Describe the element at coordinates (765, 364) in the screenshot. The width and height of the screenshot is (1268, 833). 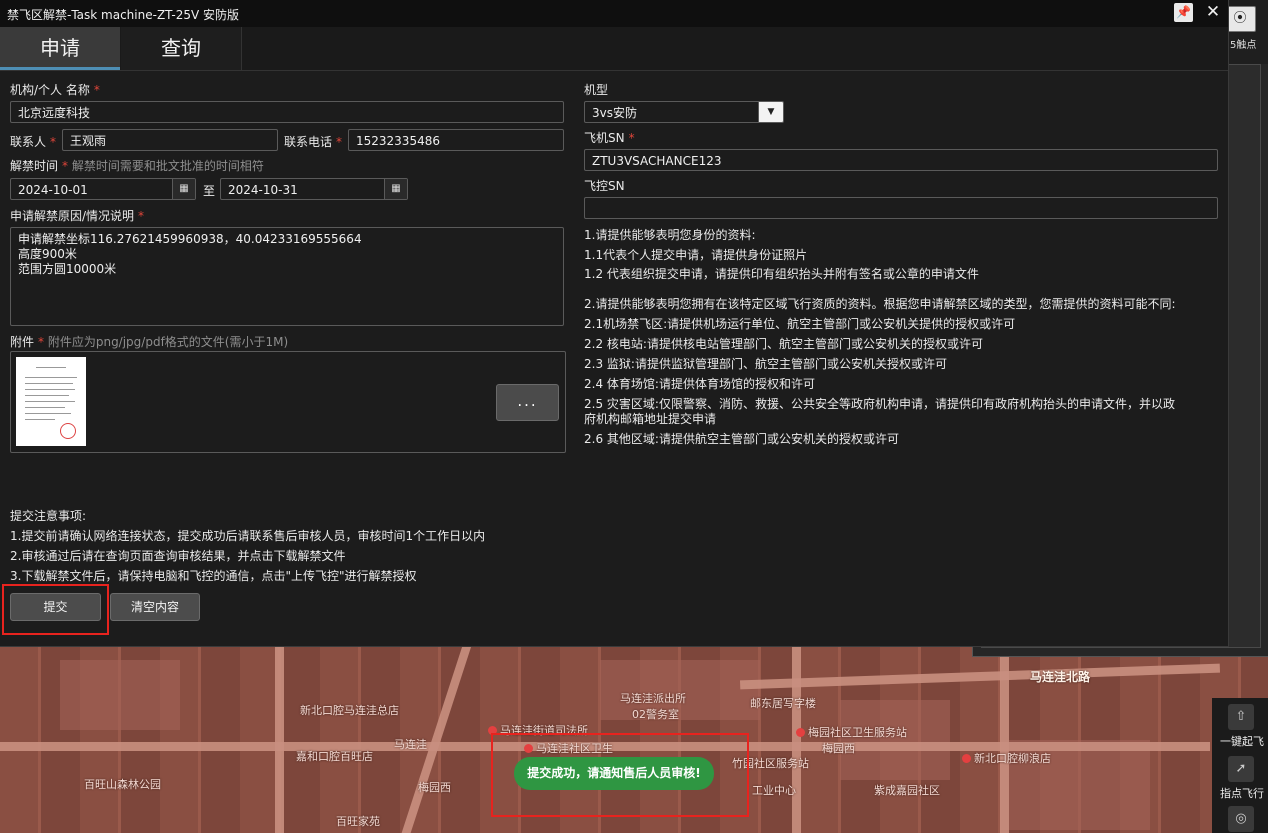
I see `requirement-line: 2.3 监狱:请提供监狱管理部门、航空主管部门或公安机关授权或许可` at that location.